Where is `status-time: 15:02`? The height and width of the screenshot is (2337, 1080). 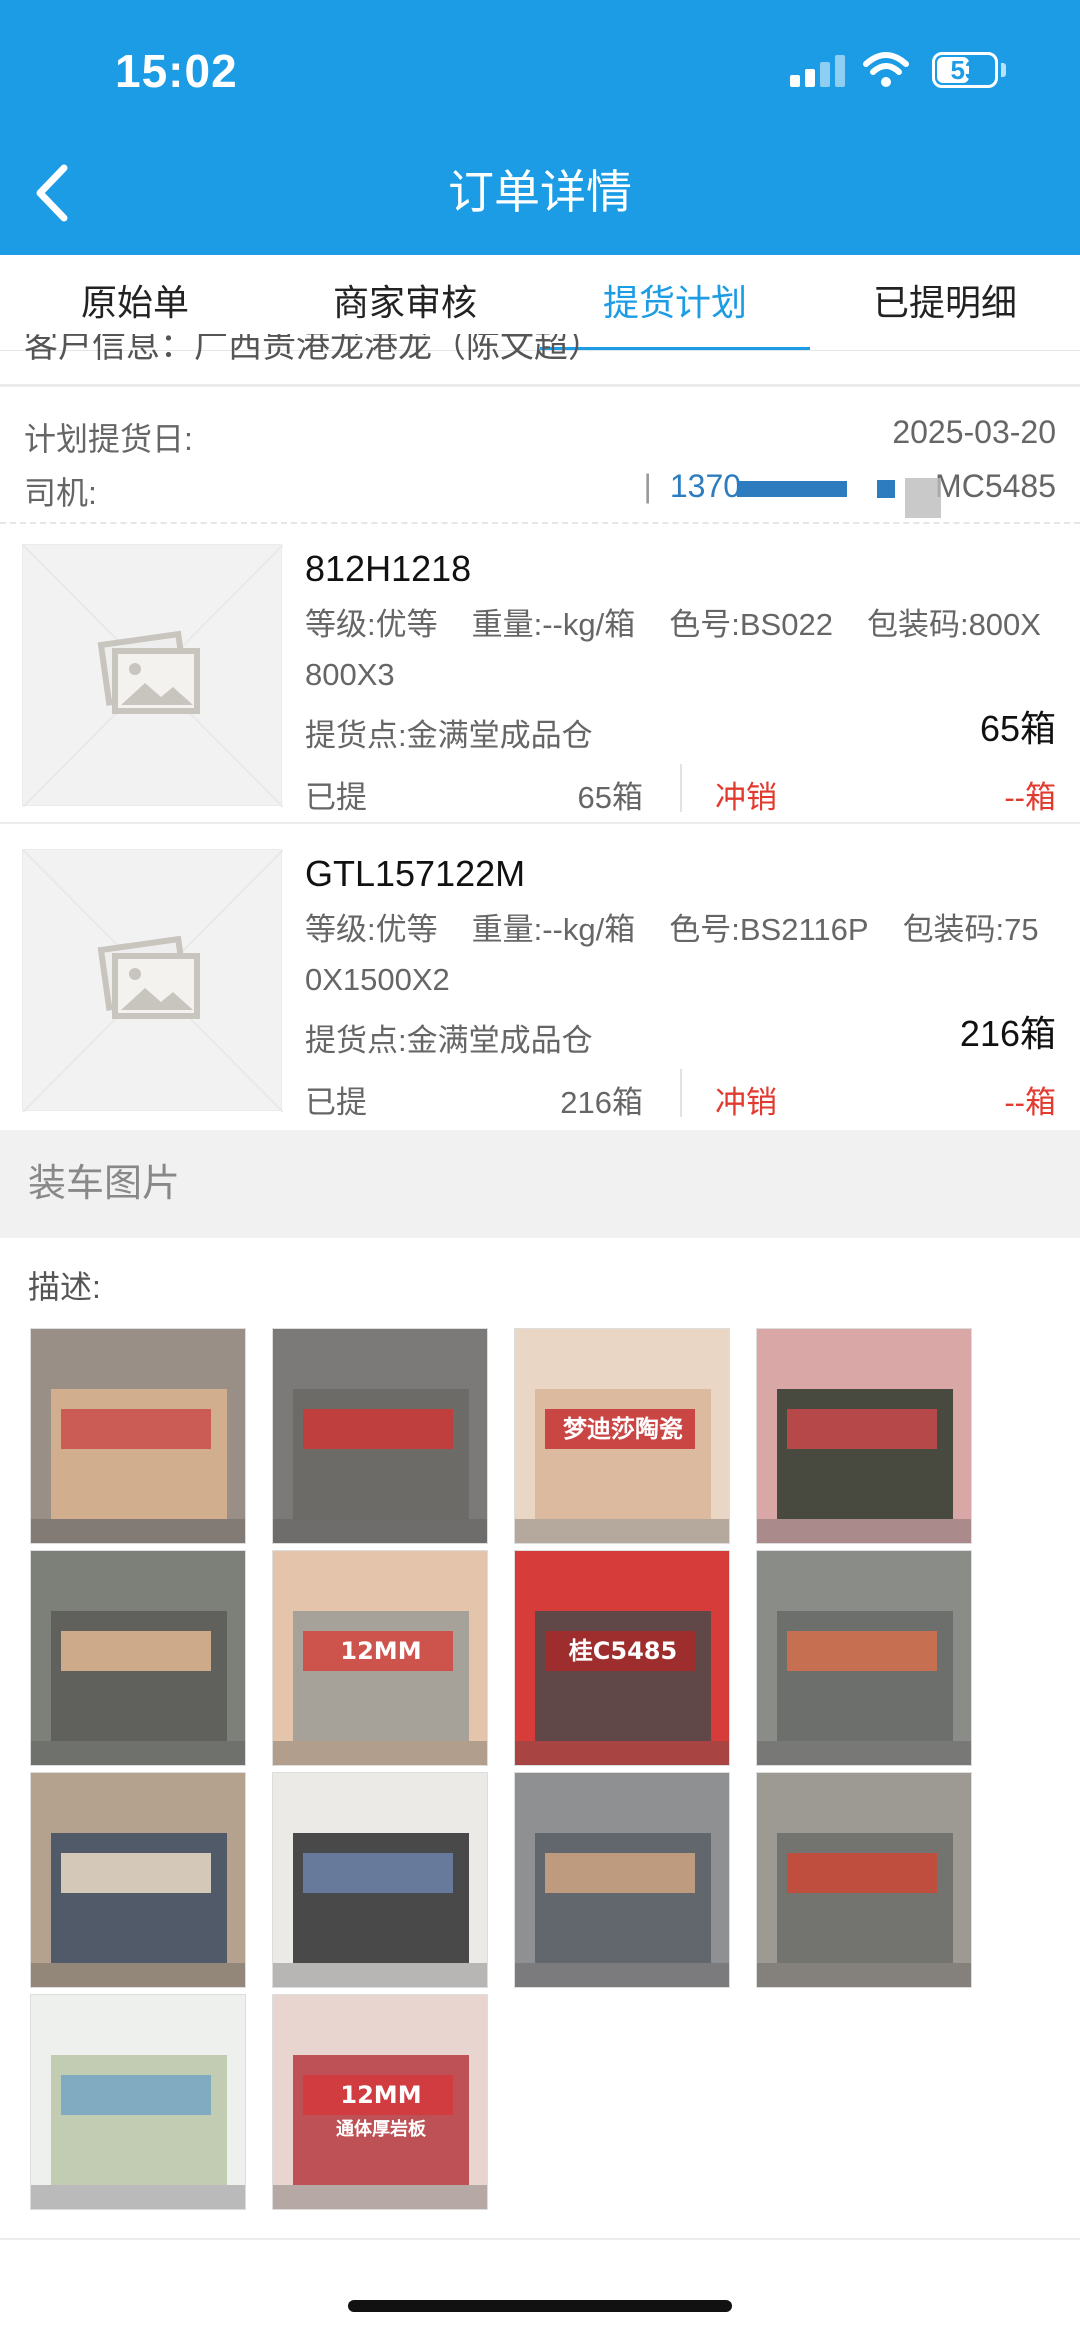 status-time: 15:02 is located at coordinates (176, 71).